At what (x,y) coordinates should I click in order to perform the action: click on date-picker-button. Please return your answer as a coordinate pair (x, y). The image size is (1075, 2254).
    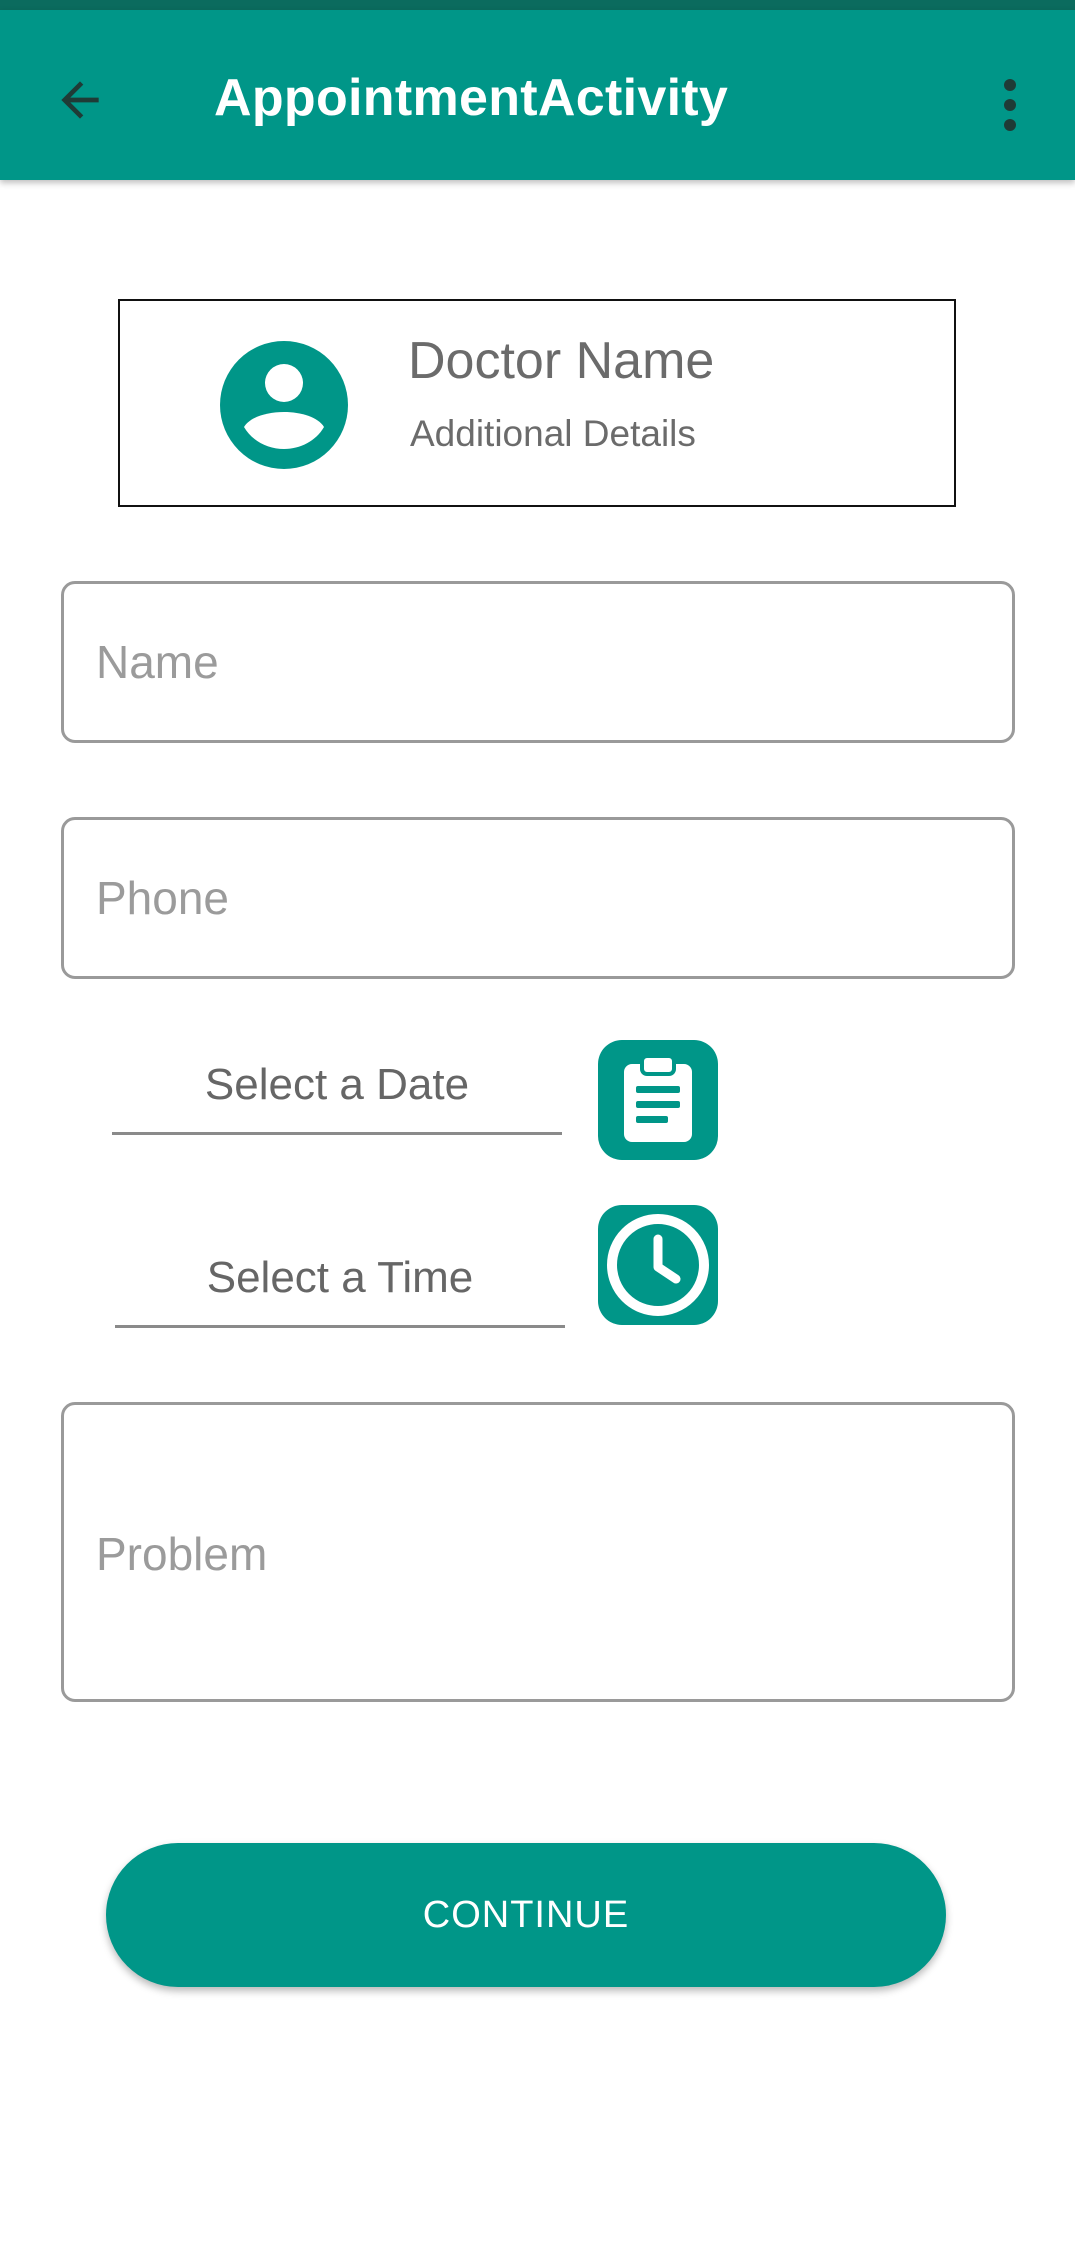
    Looking at the image, I should click on (658, 1100).